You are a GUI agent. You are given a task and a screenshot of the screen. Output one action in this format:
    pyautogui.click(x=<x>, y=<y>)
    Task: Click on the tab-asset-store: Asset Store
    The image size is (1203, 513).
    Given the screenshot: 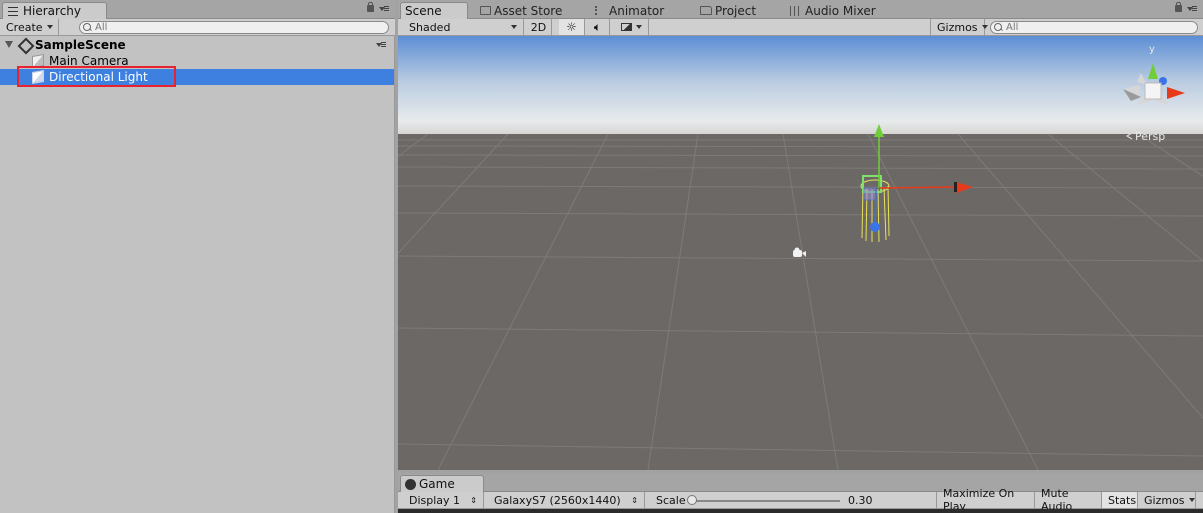 What is the action you would take?
    pyautogui.click(x=522, y=10)
    